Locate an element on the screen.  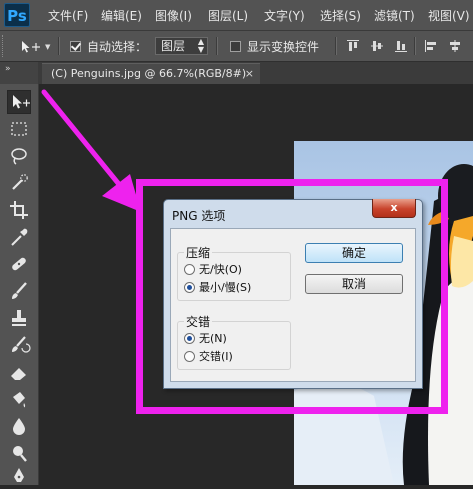
compression-none-fast-label: 无/快(O) is located at coordinates (220, 269).